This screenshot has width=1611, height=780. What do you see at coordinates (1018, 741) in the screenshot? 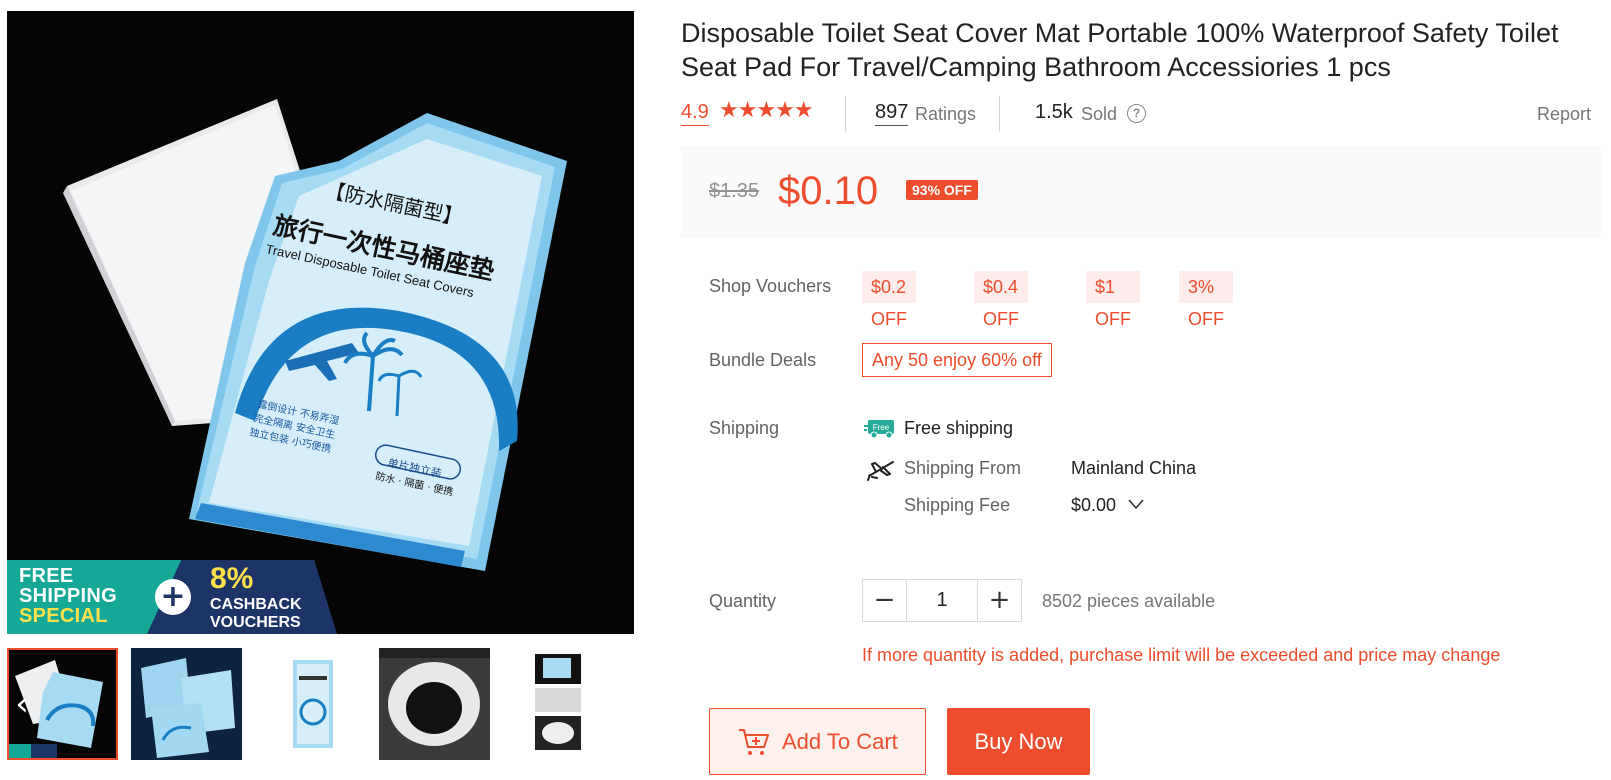
I see `buy-now-button: Buy Now` at bounding box center [1018, 741].